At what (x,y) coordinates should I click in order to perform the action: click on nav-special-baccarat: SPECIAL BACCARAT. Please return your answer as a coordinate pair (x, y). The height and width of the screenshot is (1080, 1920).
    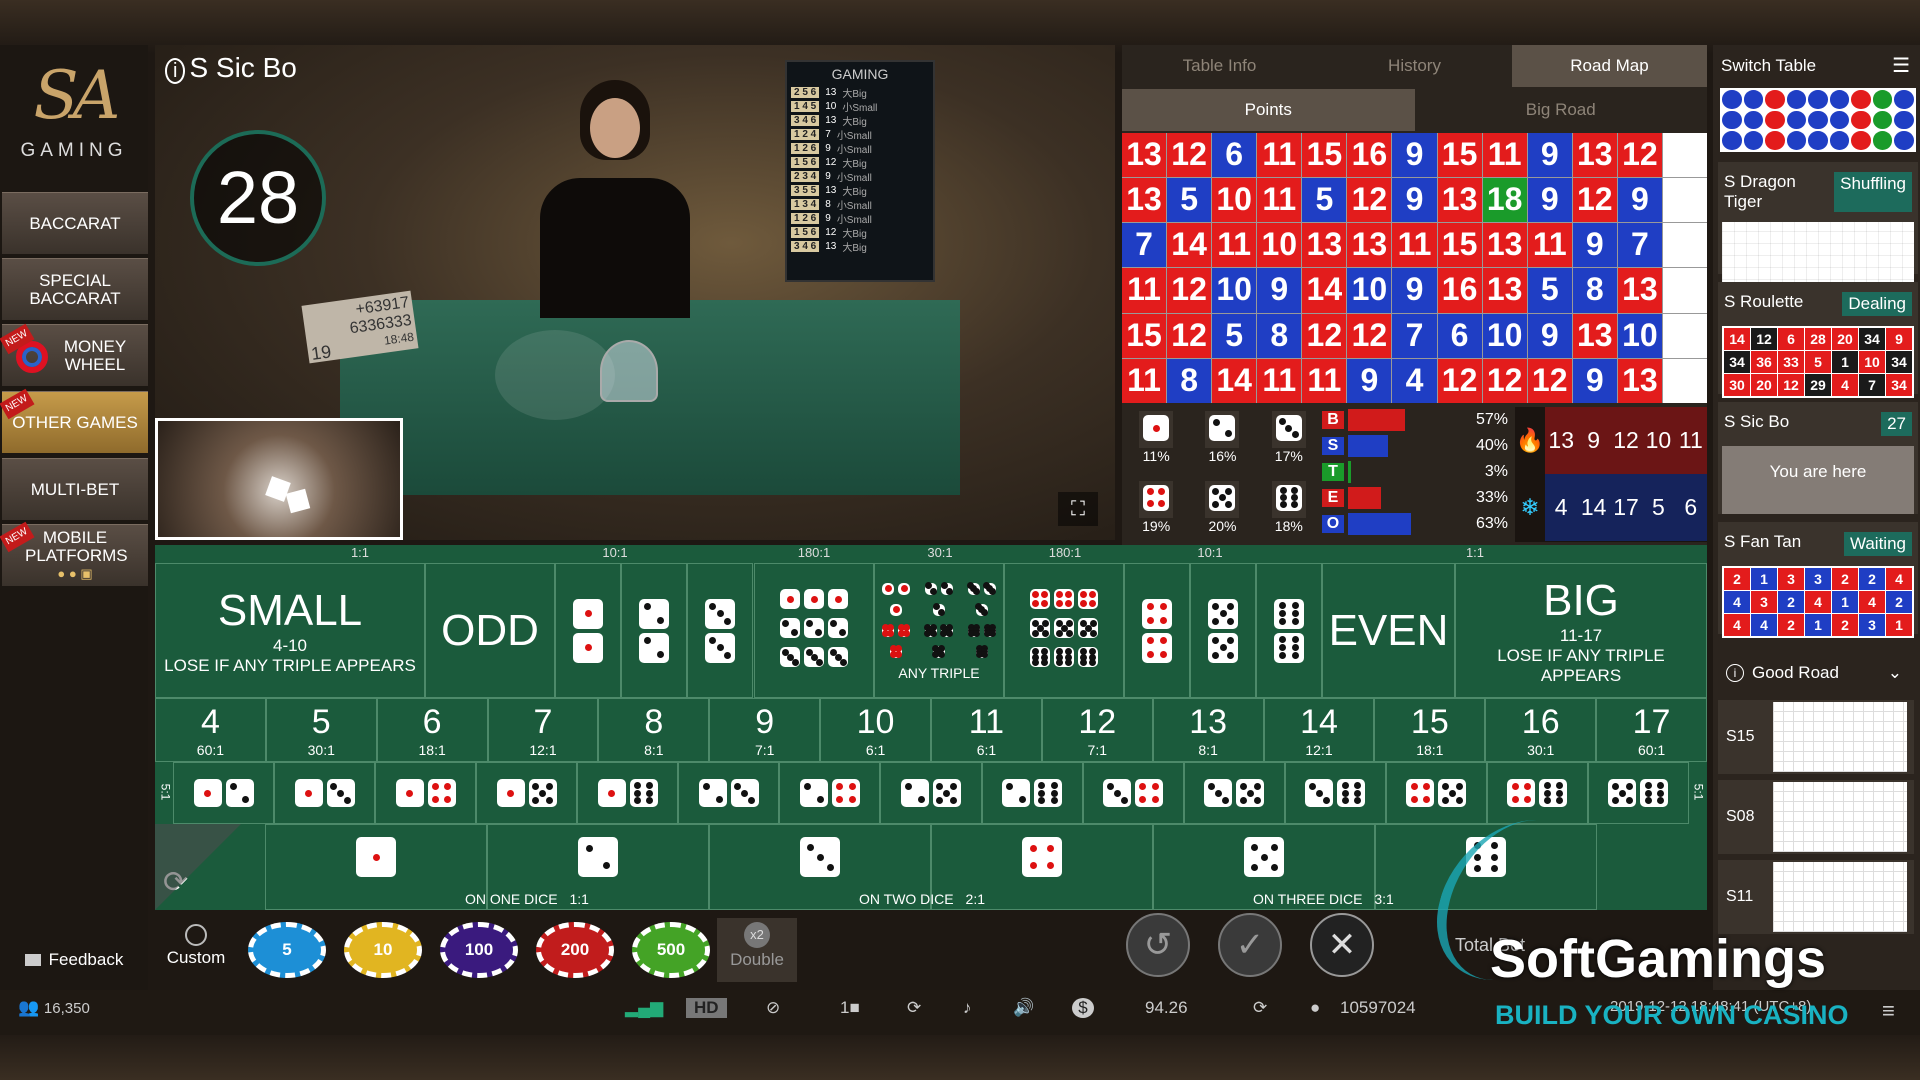
    Looking at the image, I should click on (75, 289).